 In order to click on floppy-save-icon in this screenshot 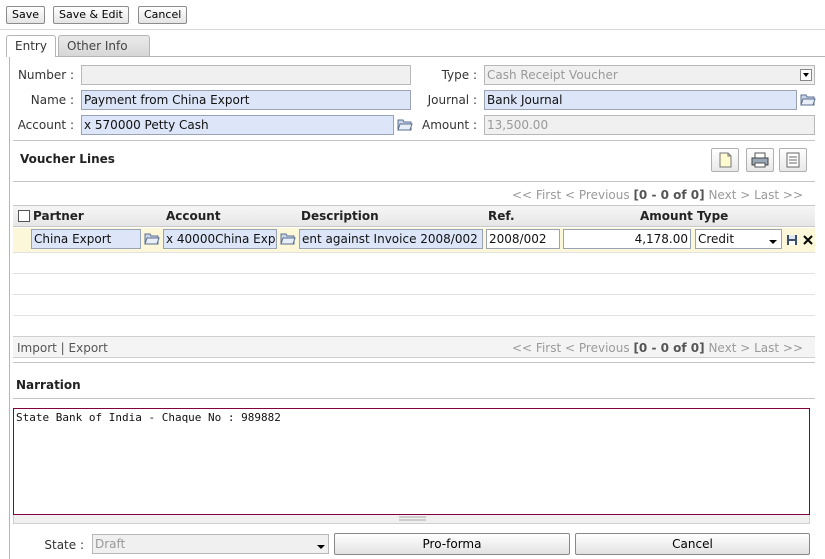, I will do `click(792, 240)`.